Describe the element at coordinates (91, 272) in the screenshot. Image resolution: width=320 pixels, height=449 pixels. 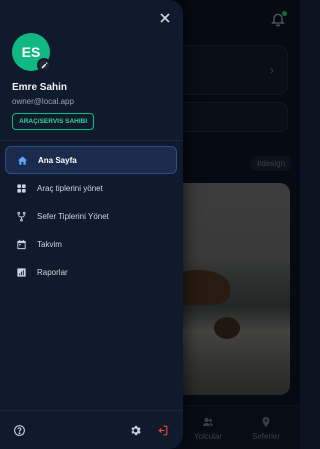
I see `menu-item-raporlar: Raporlar` at that location.